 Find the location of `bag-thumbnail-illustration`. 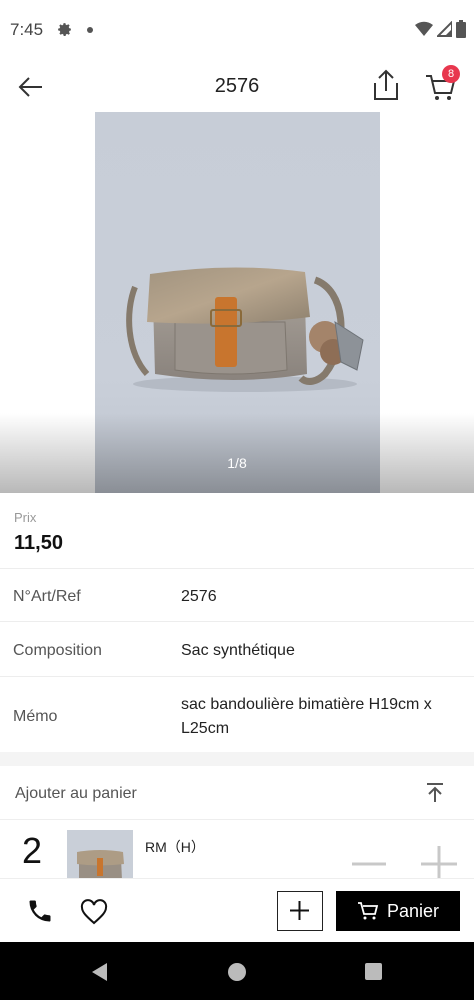

bag-thumbnail-illustration is located at coordinates (100, 864).